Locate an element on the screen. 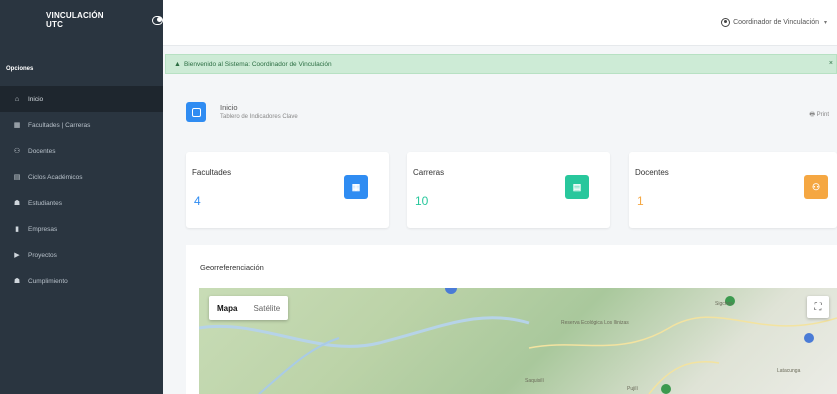 Image resolution: width=837 pixels, height=394 pixels. map-label: Reserva Ecológica Los Ilinizas is located at coordinates (595, 323).